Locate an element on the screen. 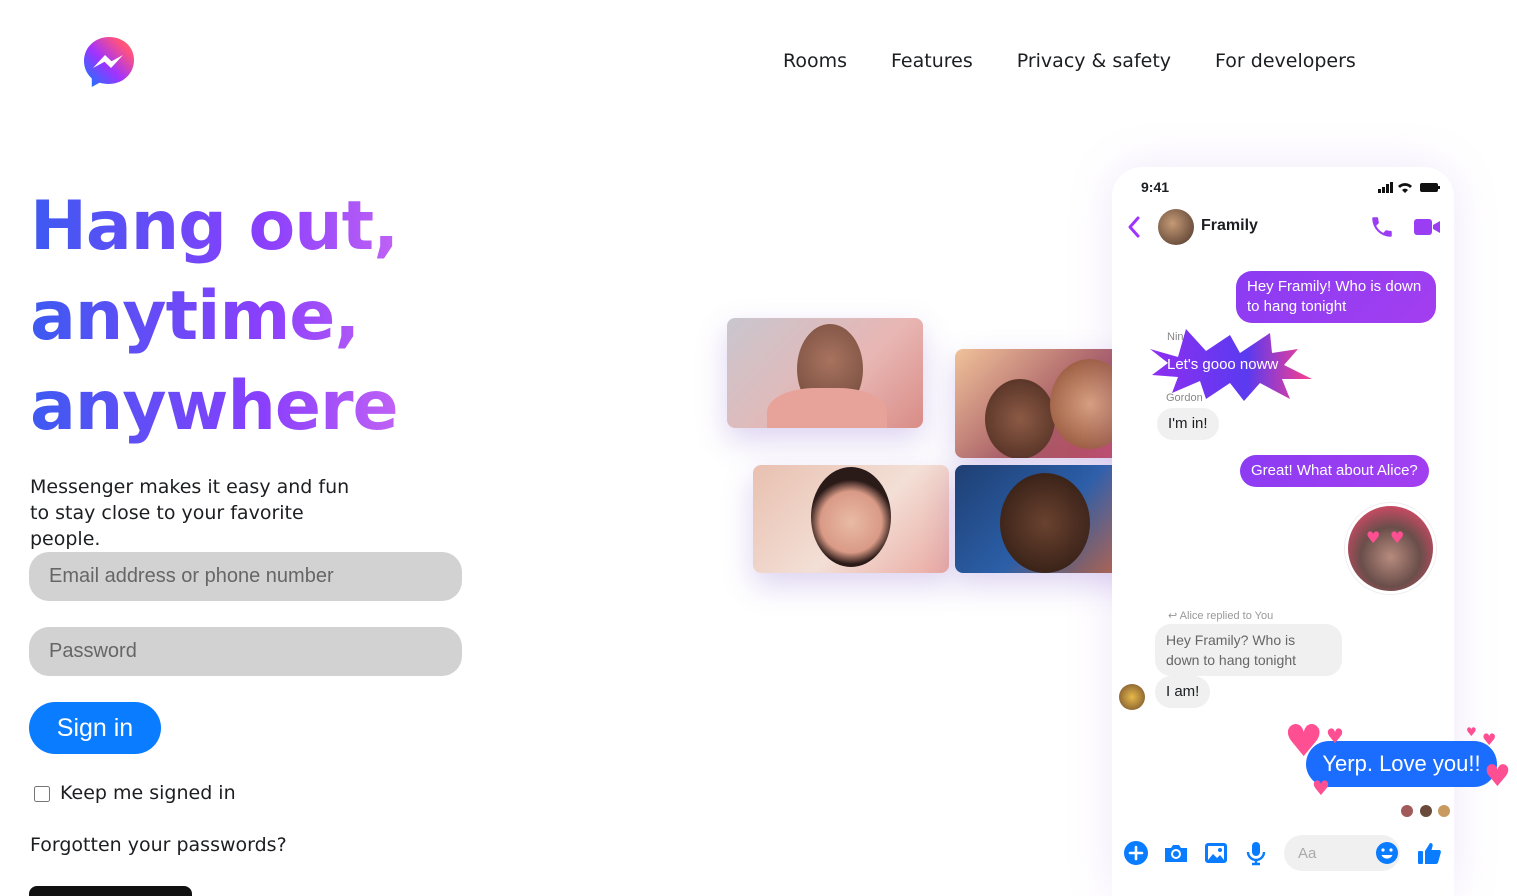 Image resolution: width=1517 pixels, height=896 pixels. video-icon is located at coordinates (1427, 227).